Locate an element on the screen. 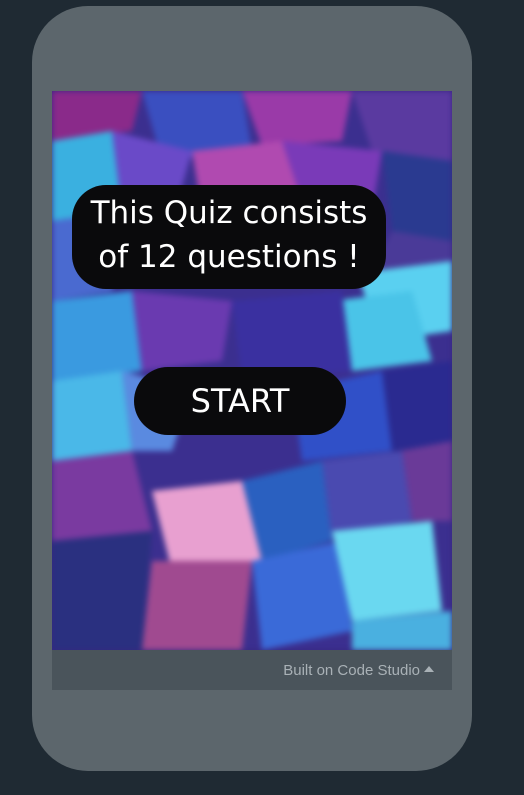 Image resolution: width=524 pixels, height=795 pixels. caret-up-icon is located at coordinates (429, 669).